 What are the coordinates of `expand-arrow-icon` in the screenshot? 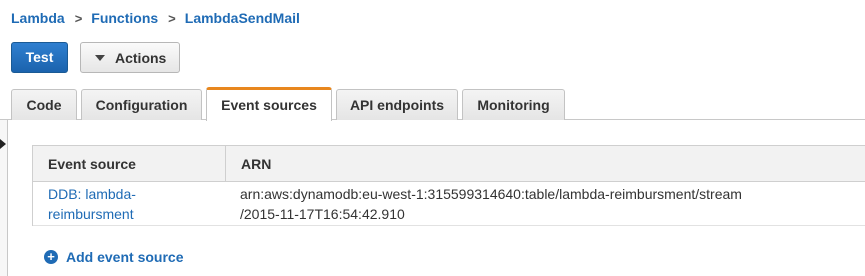 It's located at (3, 144).